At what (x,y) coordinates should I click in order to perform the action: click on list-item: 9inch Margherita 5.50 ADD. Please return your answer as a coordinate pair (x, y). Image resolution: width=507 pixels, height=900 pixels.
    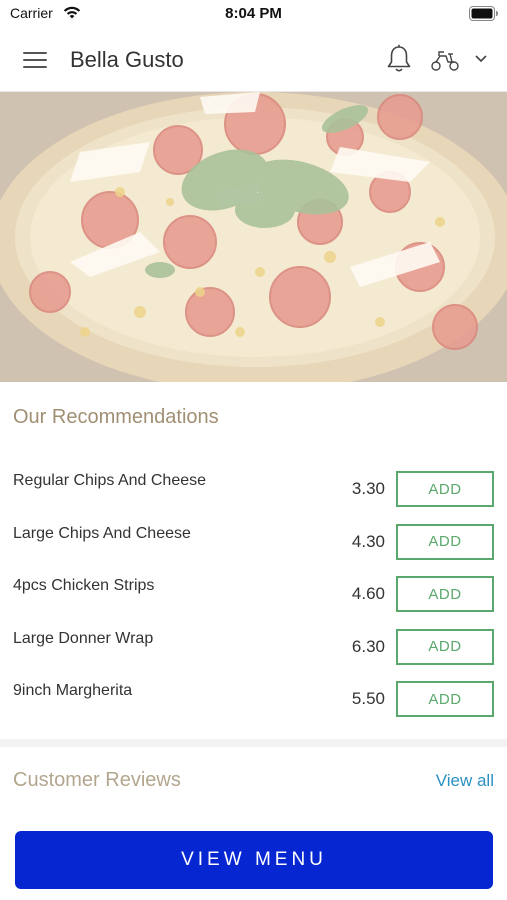
    Looking at the image, I should click on (253, 698).